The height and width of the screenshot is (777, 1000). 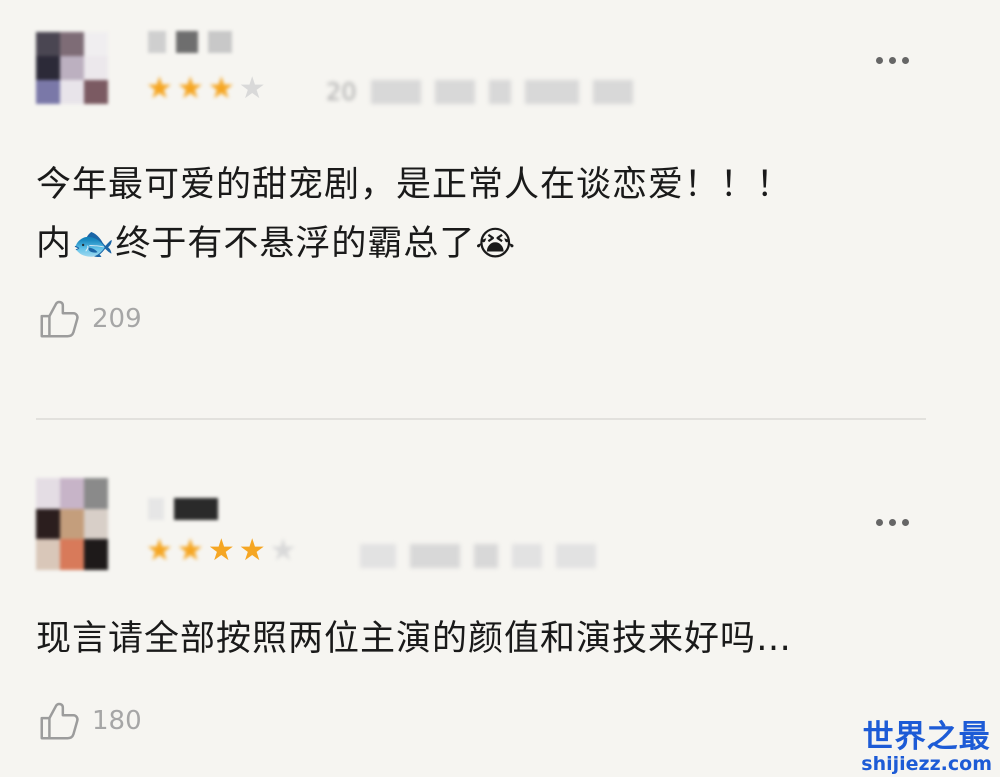 What do you see at coordinates (414, 185) in the screenshot?
I see `comment-text-line: 今年最可爱的甜宠剧，是正常人在谈恋爱！！！` at bounding box center [414, 185].